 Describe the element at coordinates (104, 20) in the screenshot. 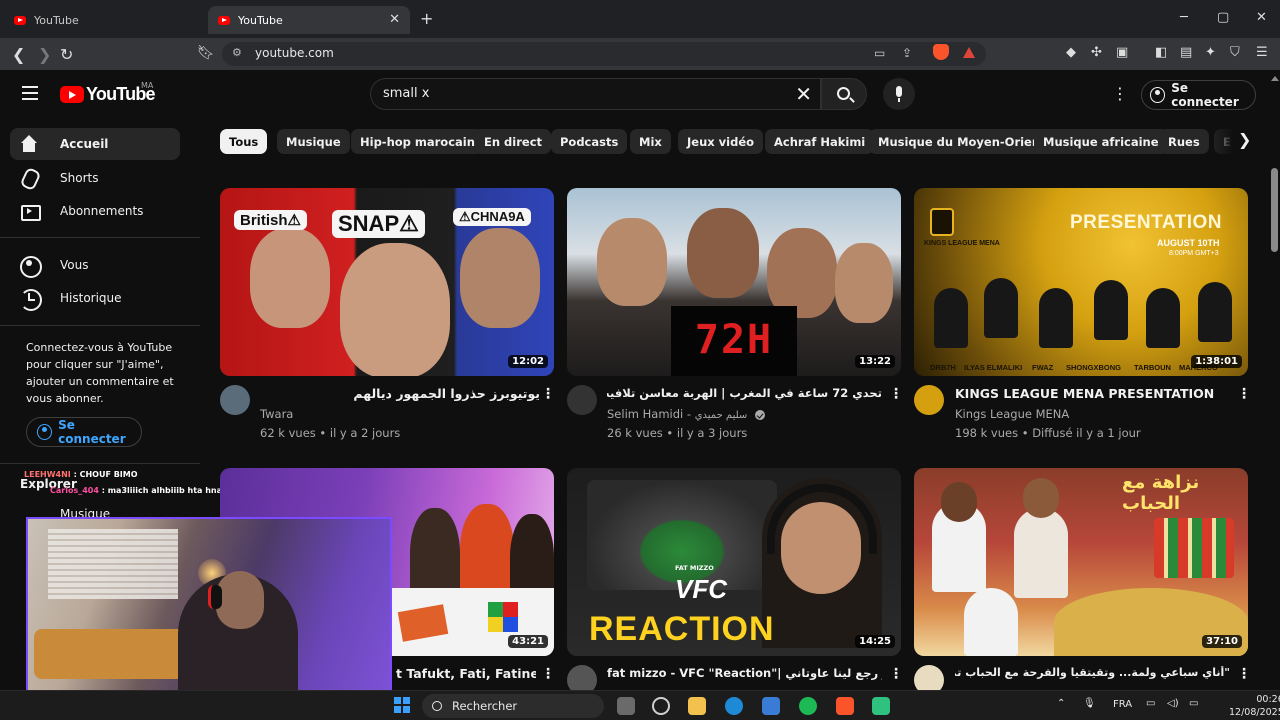

I see `browser-tab: YouTube` at that location.